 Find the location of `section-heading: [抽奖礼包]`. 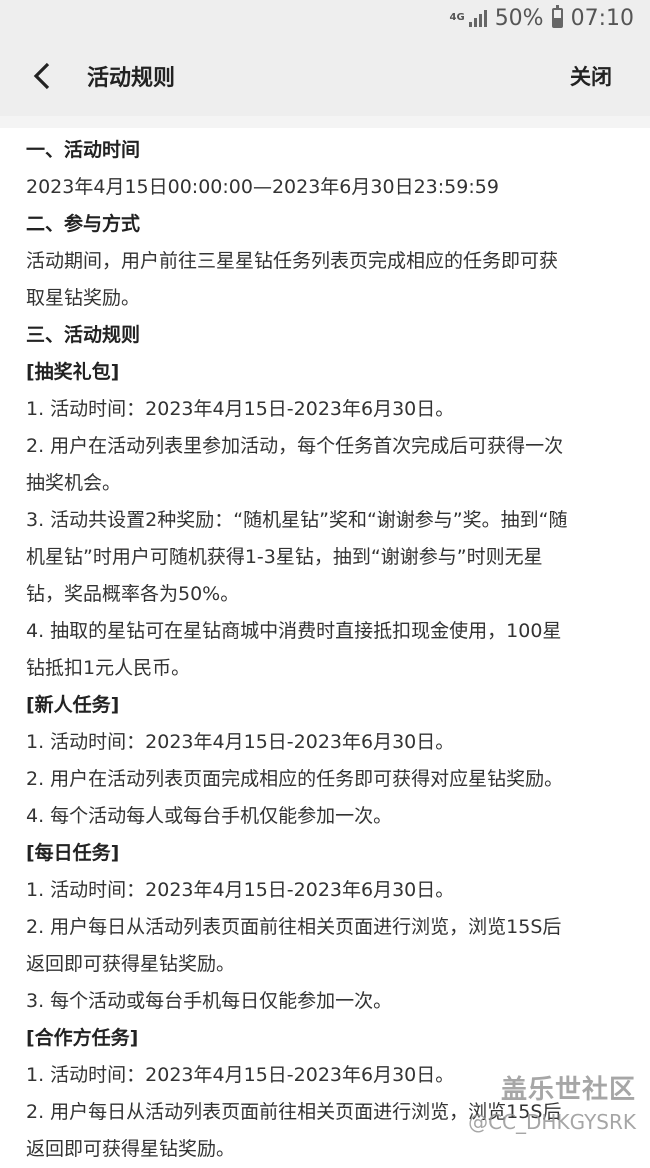

section-heading: [抽奖礼包] is located at coordinates (73, 372).